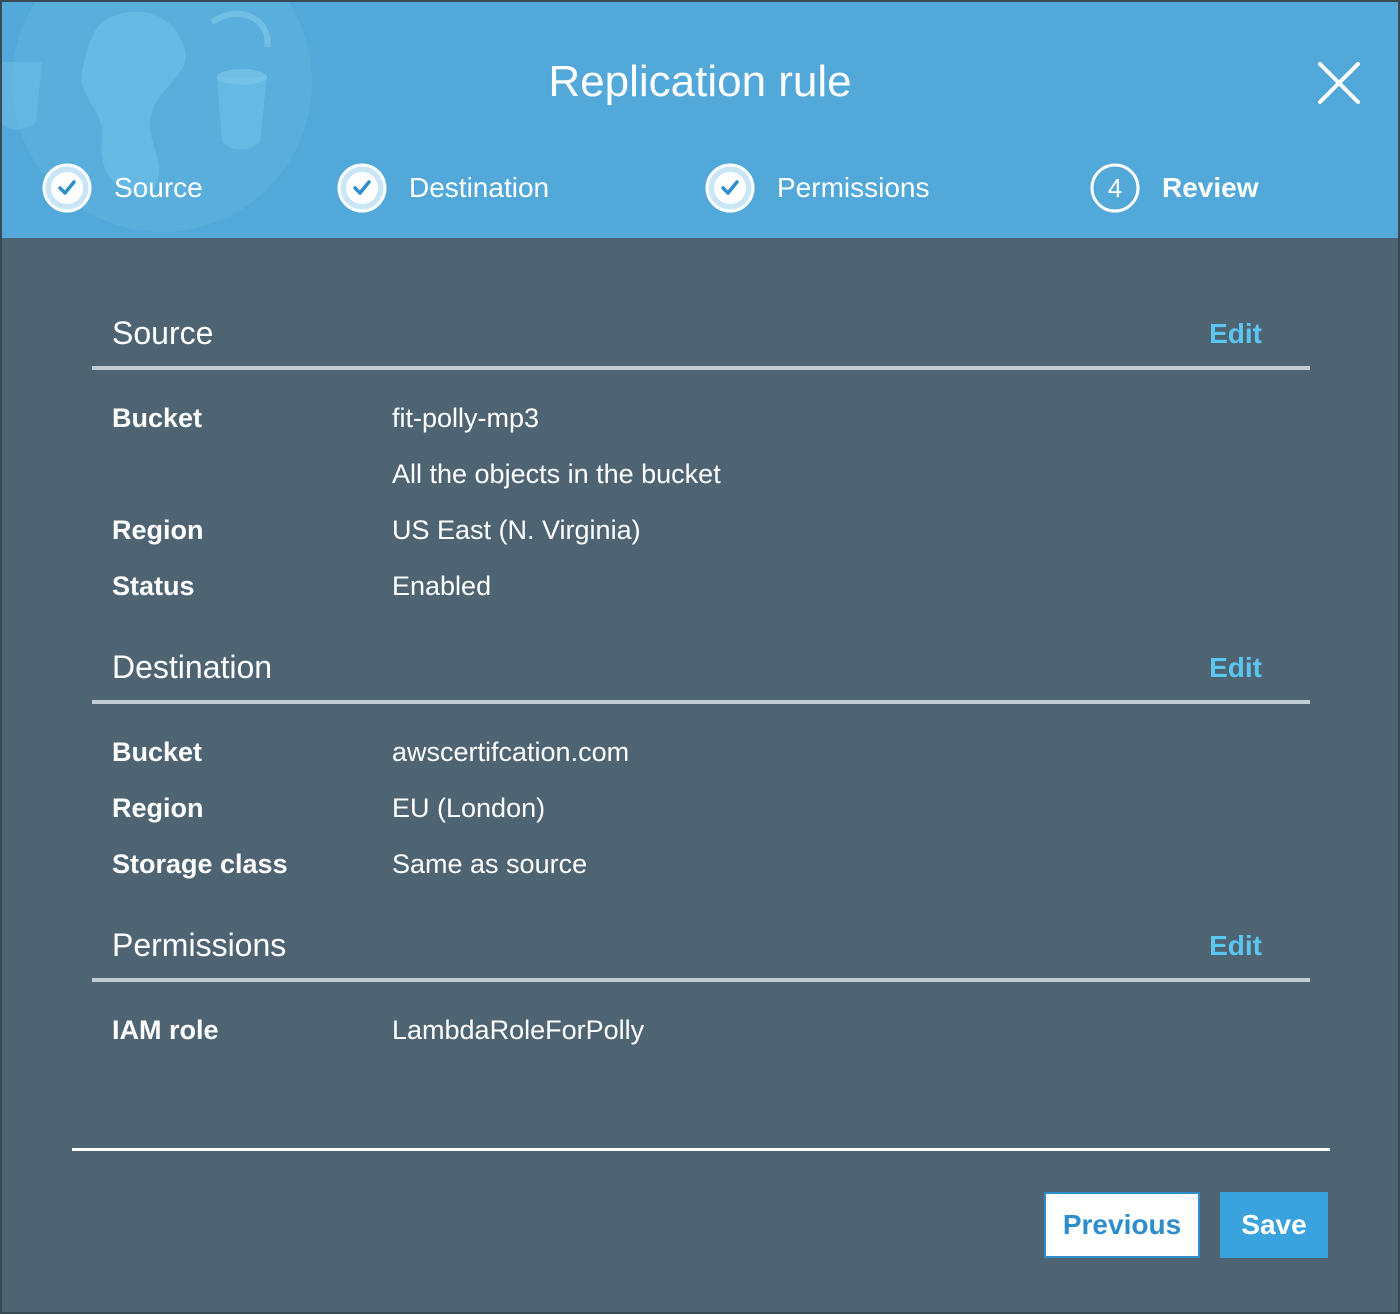 The height and width of the screenshot is (1314, 1400). Describe the element at coordinates (1235, 946) in the screenshot. I see `permissions-edit-link: Edit` at that location.